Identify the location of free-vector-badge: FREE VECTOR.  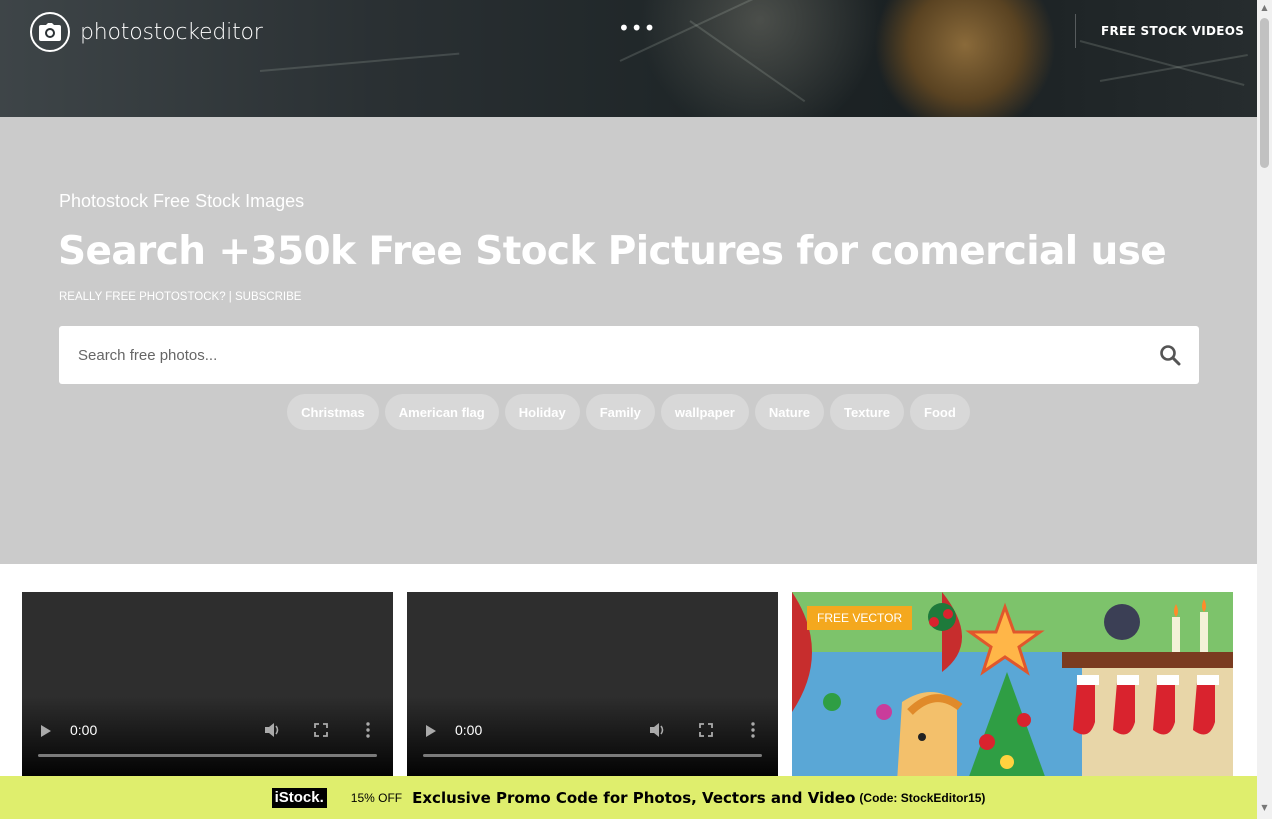
(860, 618).